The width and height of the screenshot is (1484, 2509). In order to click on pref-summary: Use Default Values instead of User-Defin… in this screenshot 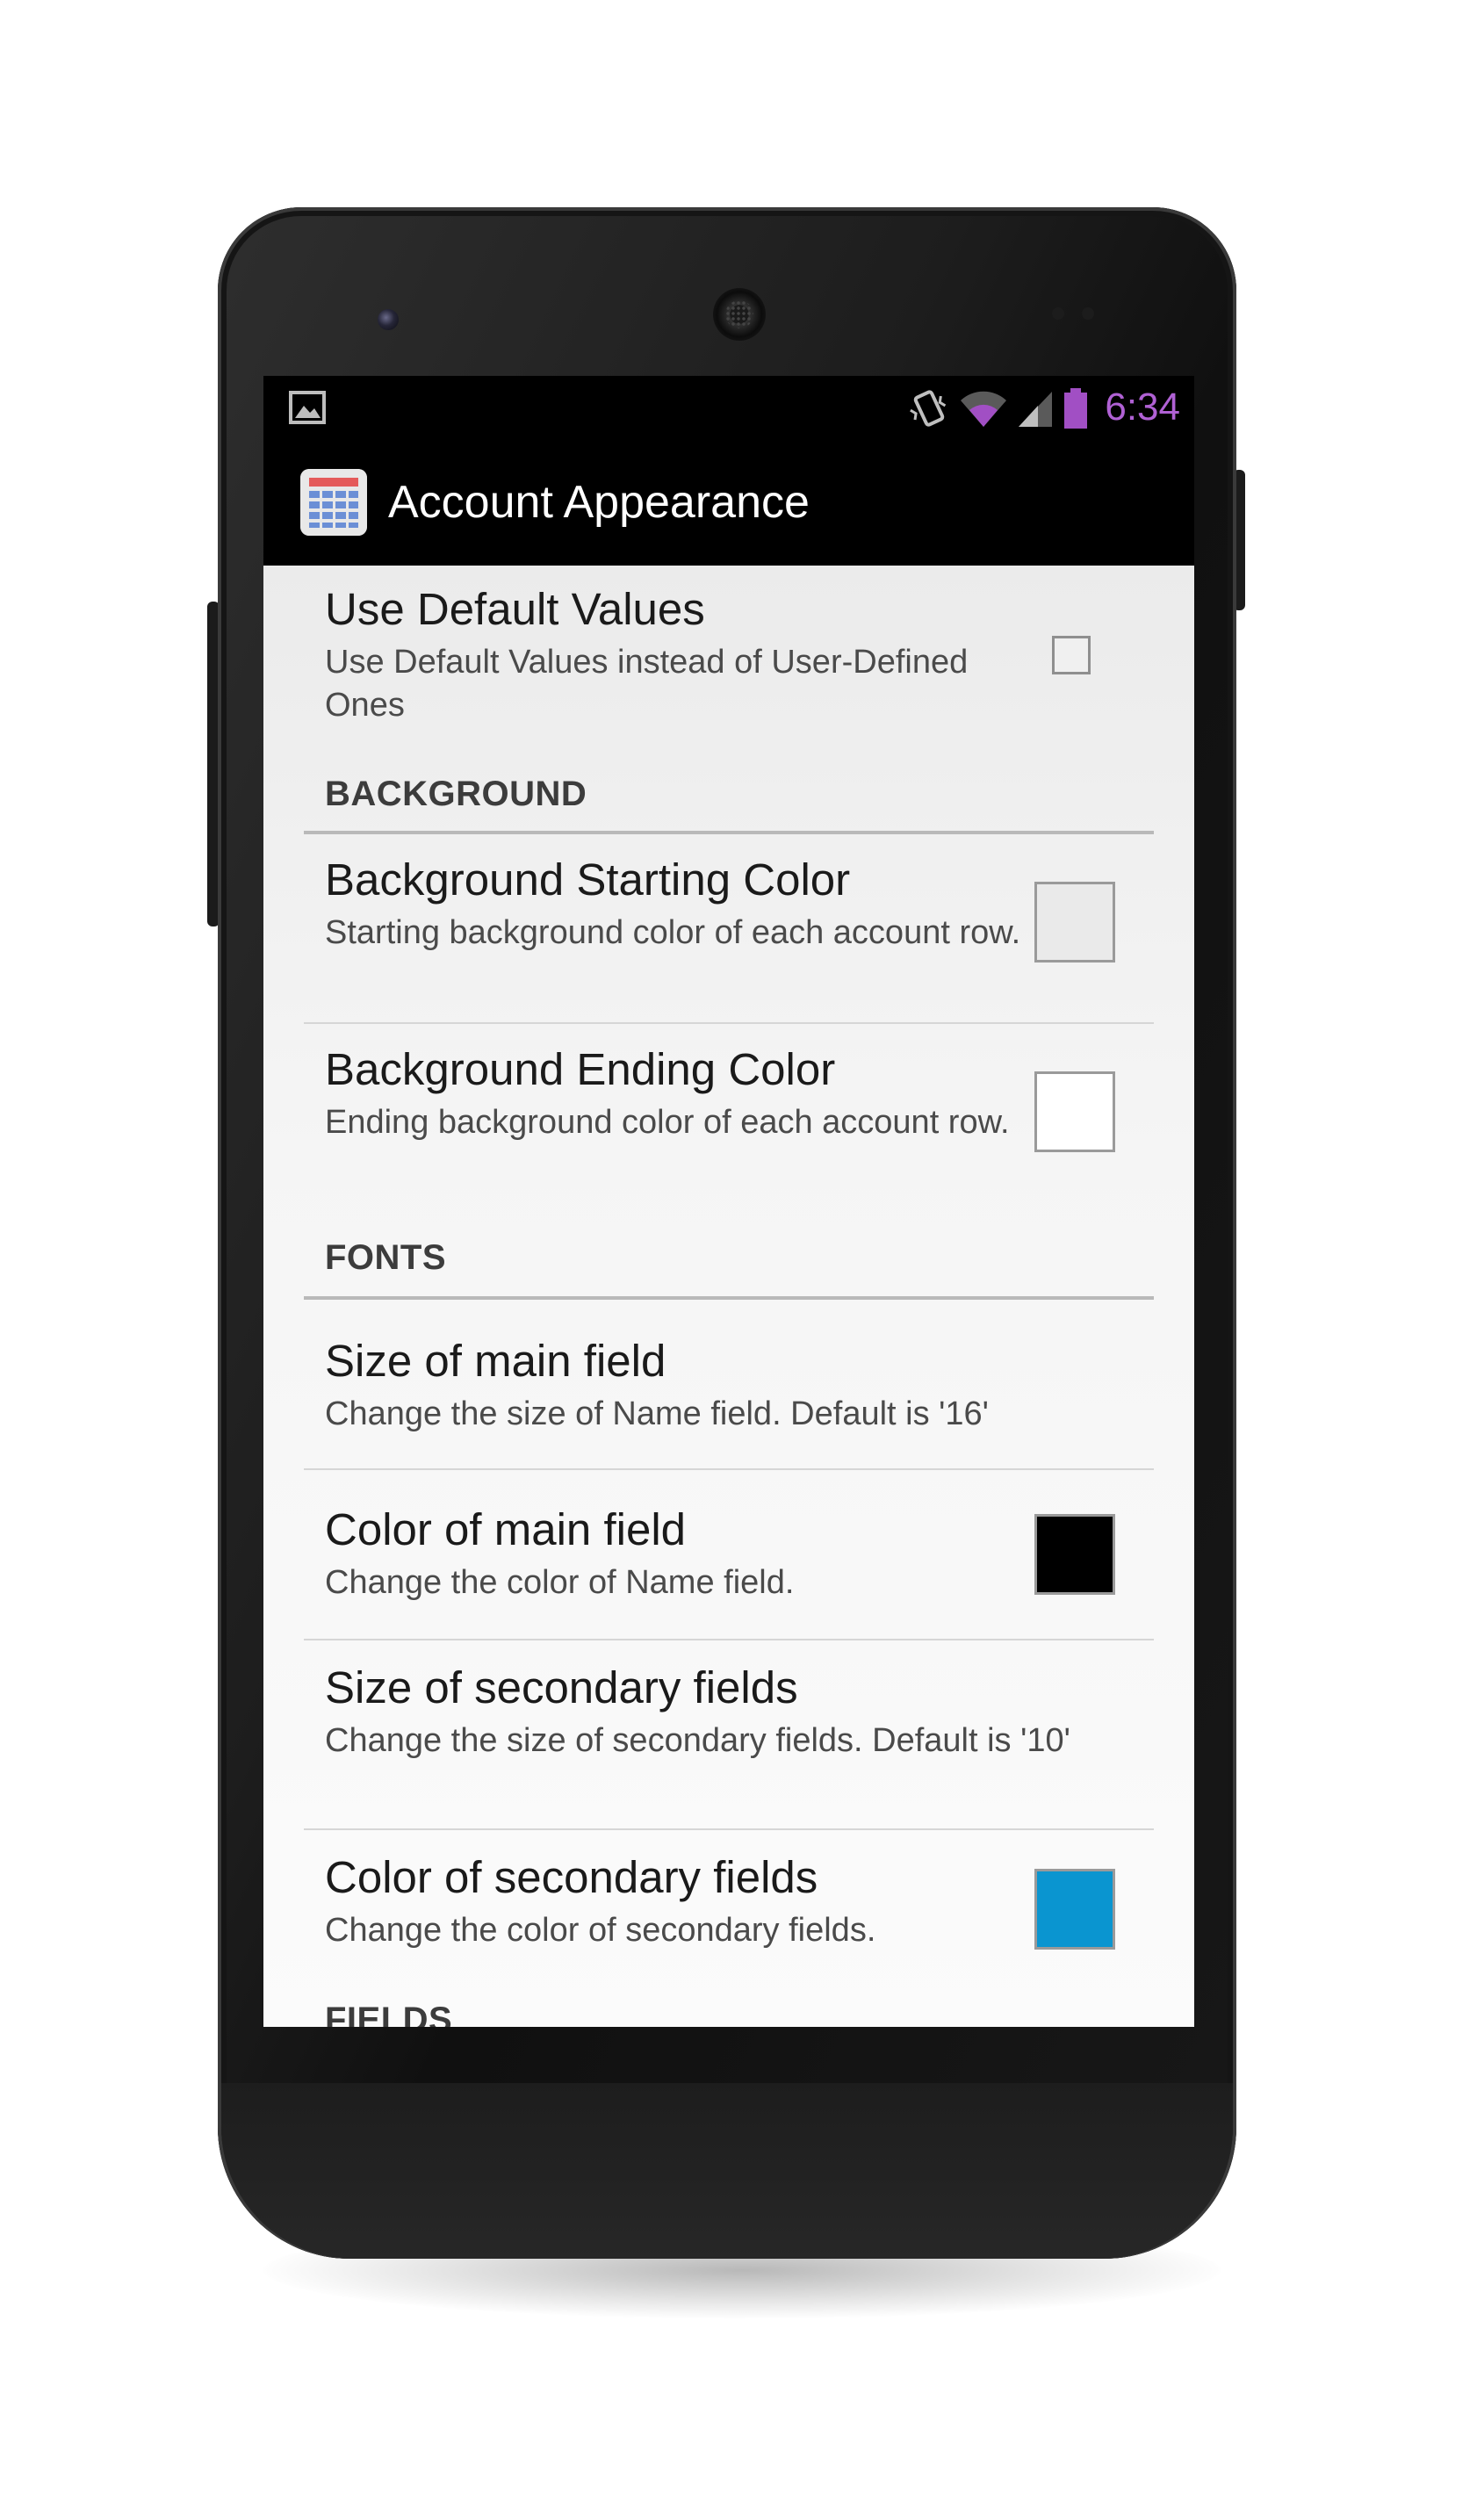, I will do `click(647, 684)`.